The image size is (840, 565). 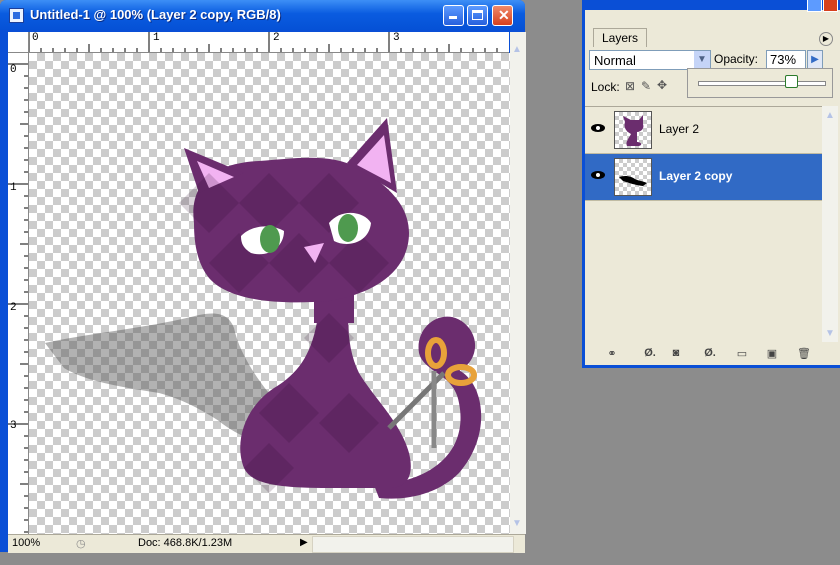 I want to click on panel-menu-icon: ▶, so click(x=826, y=39).